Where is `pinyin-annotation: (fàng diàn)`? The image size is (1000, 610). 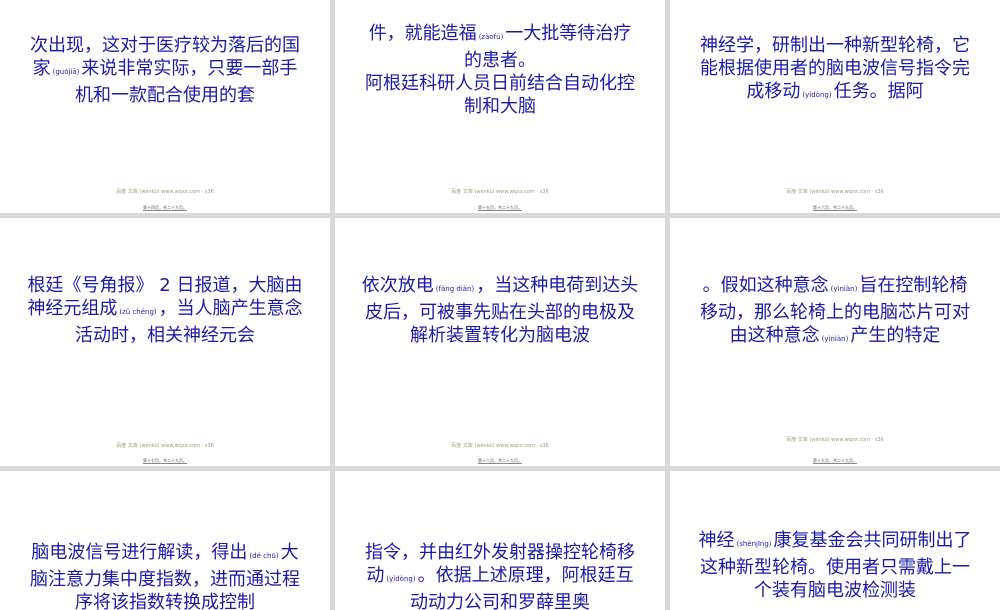
pinyin-annotation: (fàng diàn) is located at coordinates (455, 289).